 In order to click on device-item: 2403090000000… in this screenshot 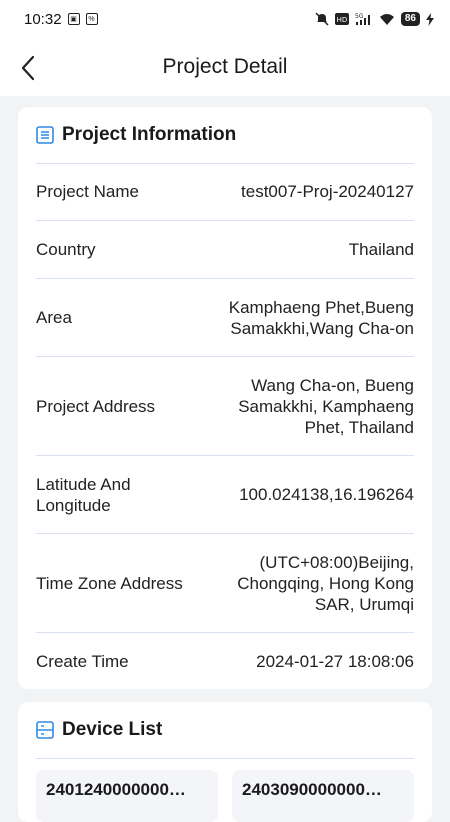, I will do `click(323, 796)`.